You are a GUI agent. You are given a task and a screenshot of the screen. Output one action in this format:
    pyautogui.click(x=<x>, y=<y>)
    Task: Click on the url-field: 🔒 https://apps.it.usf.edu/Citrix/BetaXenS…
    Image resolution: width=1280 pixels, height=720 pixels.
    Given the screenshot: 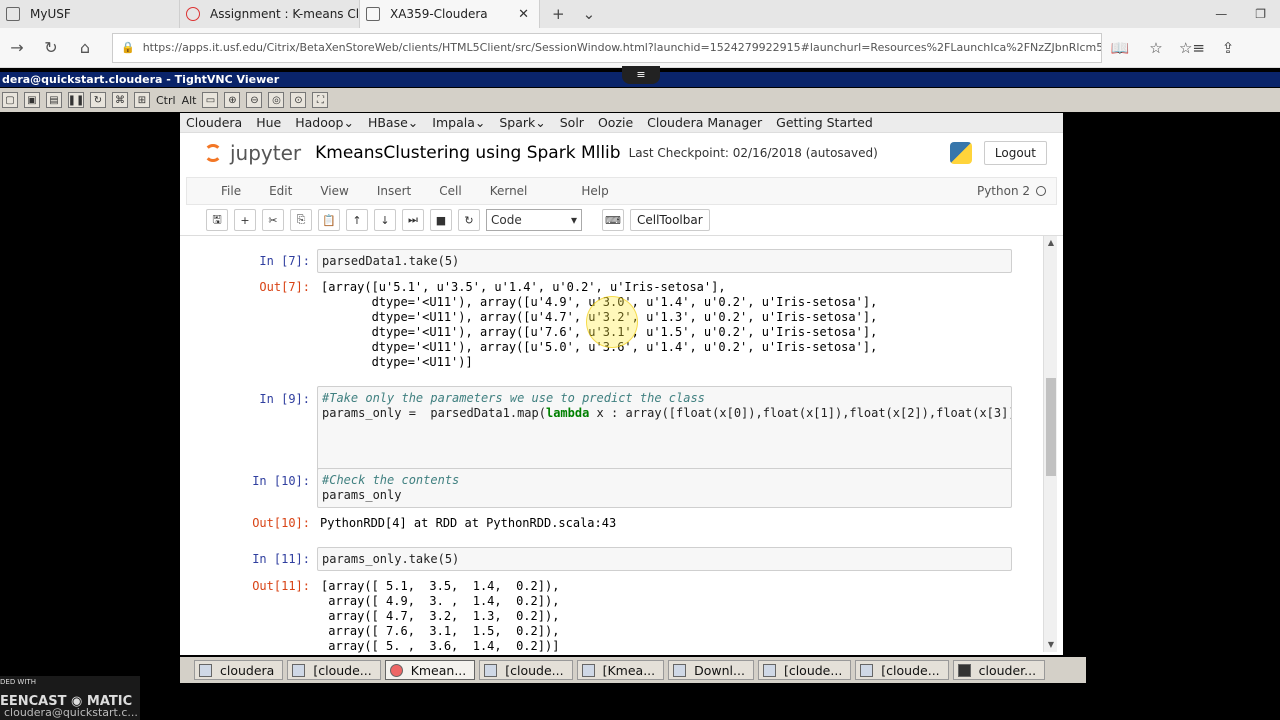 What is the action you would take?
    pyautogui.click(x=607, y=47)
    